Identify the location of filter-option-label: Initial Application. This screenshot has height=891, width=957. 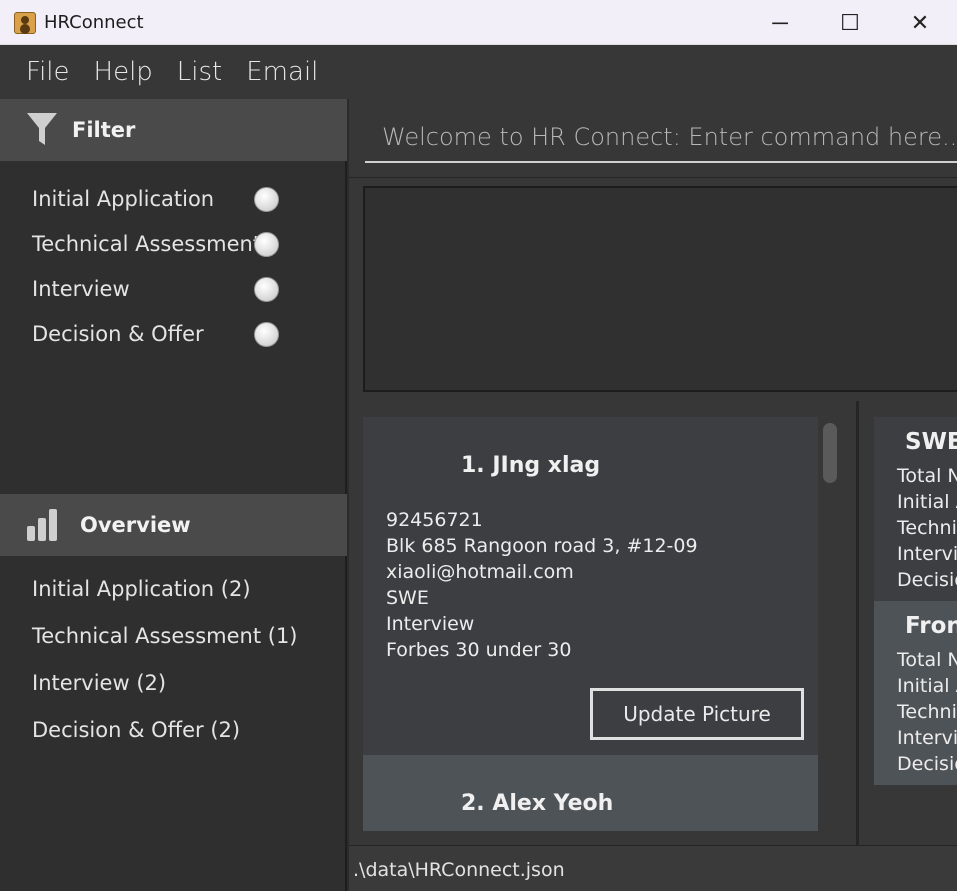
(123, 199).